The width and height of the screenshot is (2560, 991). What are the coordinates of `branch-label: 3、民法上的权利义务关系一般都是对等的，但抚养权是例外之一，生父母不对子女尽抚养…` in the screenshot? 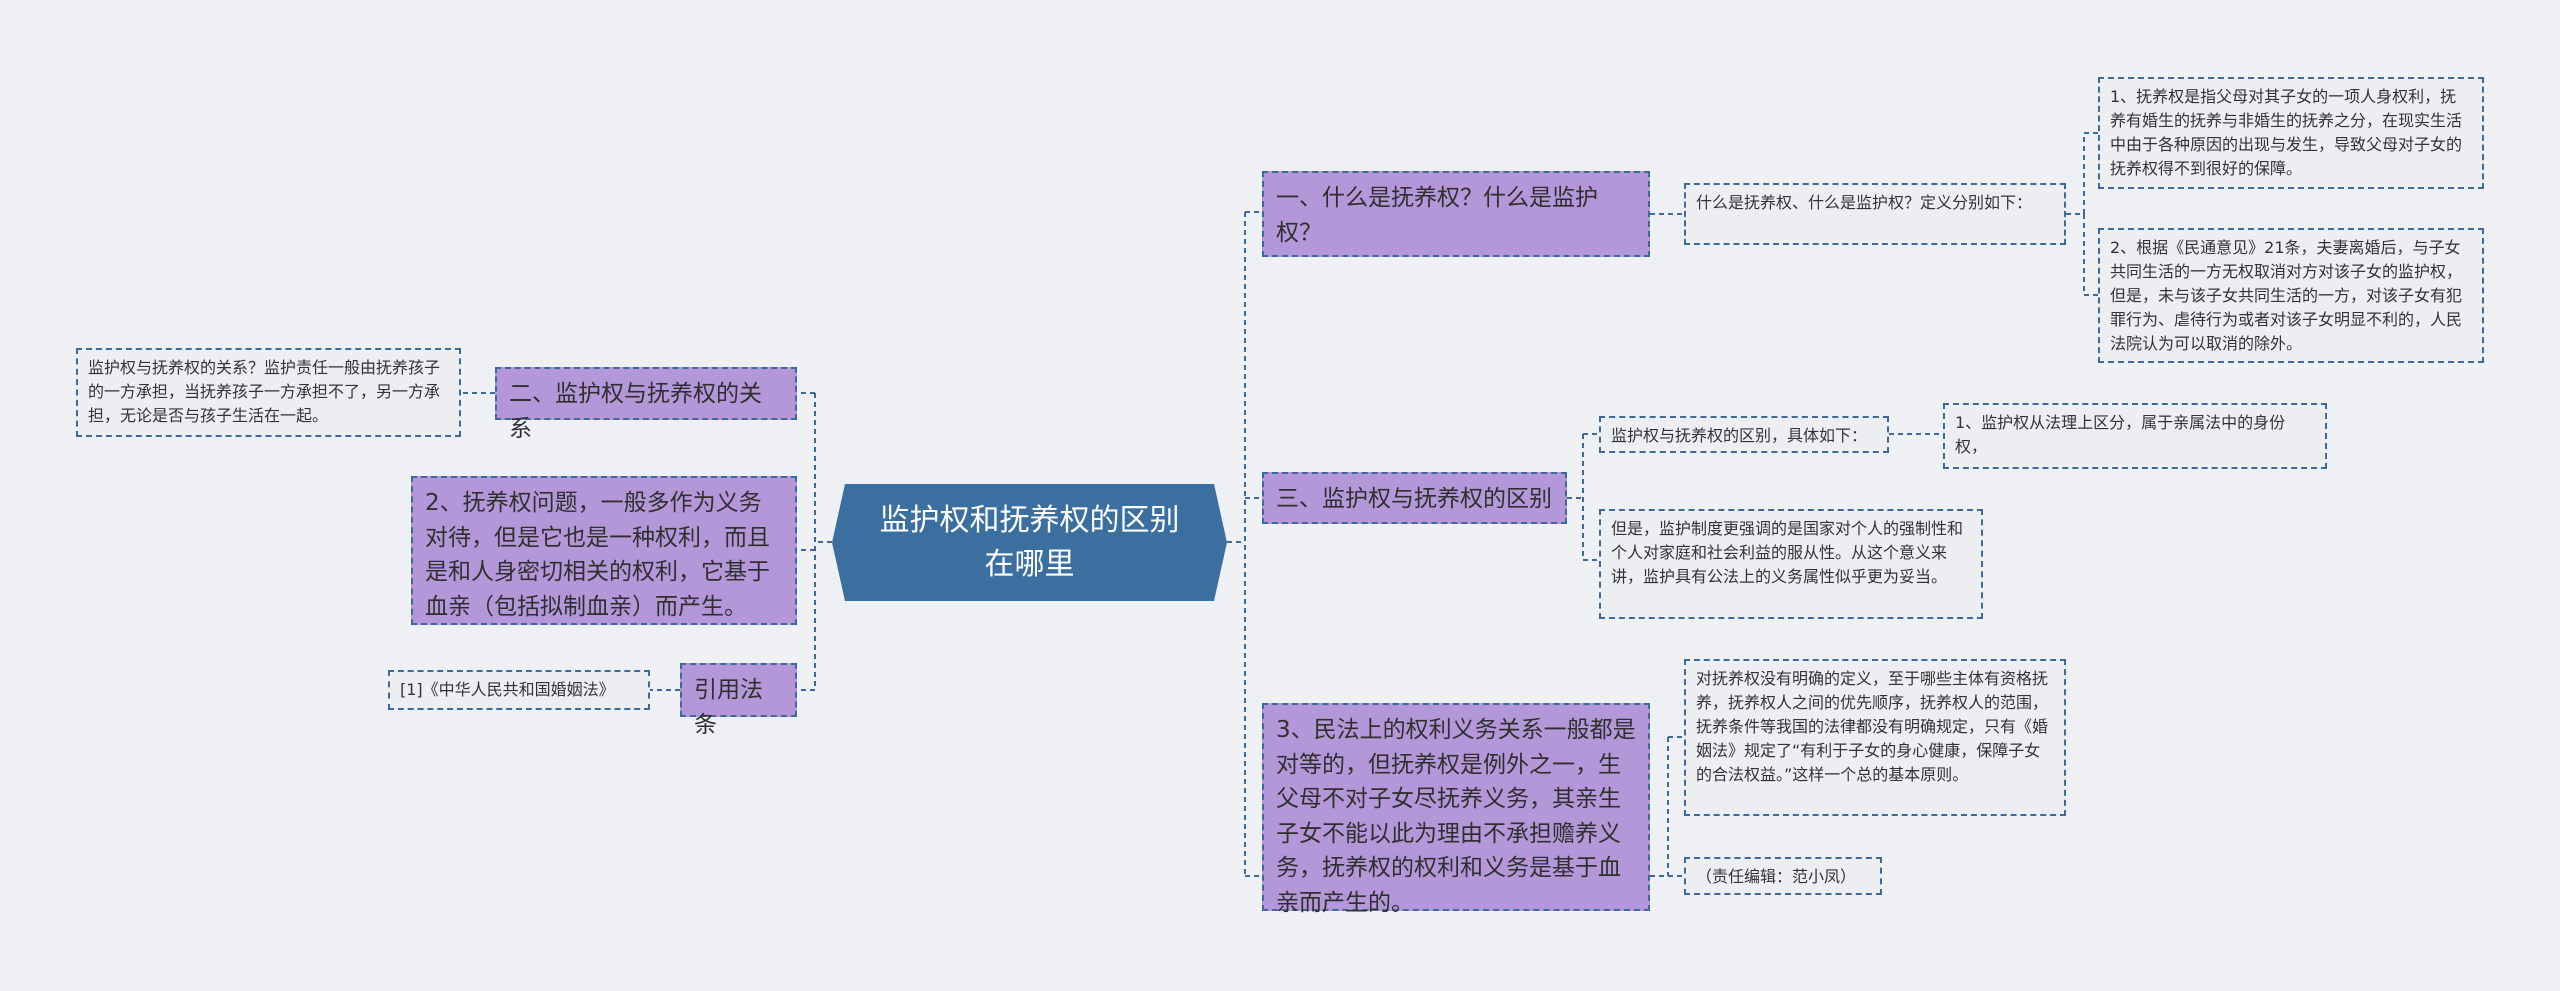 It's located at (1456, 816).